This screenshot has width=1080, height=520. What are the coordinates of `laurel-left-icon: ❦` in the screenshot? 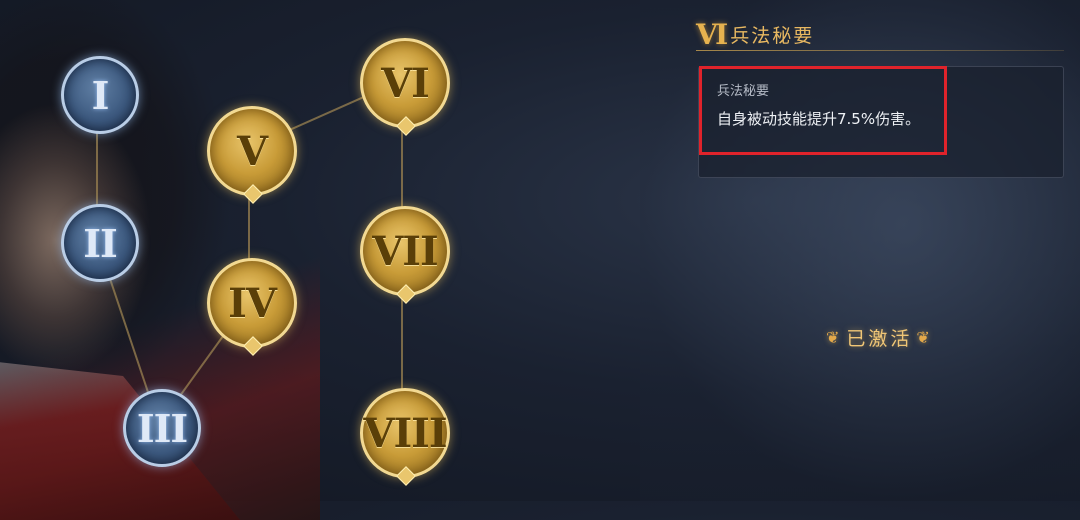 It's located at (834, 337).